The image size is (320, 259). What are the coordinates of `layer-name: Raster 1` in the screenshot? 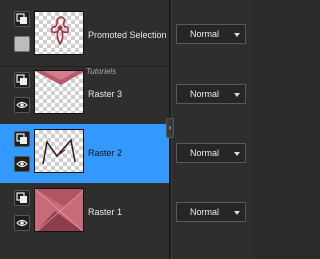 It's located at (105, 212).